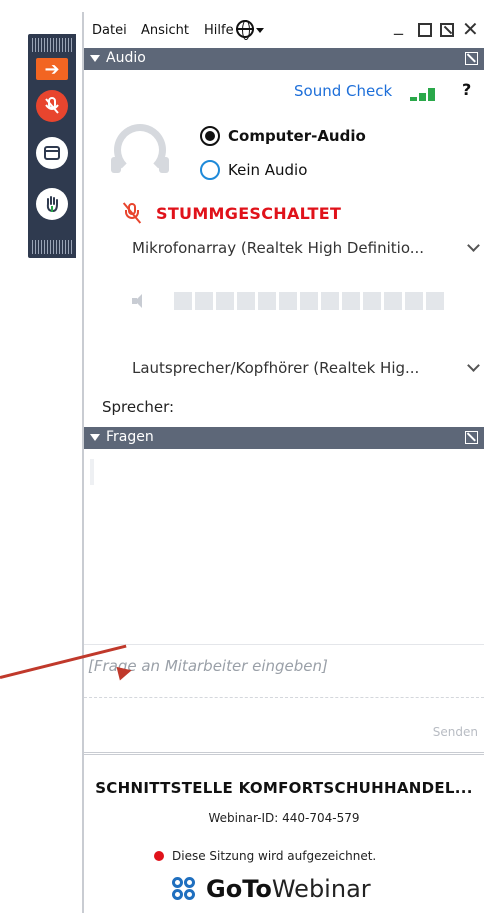 This screenshot has height=913, width=484. What do you see at coordinates (447, 30) in the screenshot?
I see `popout-button` at bounding box center [447, 30].